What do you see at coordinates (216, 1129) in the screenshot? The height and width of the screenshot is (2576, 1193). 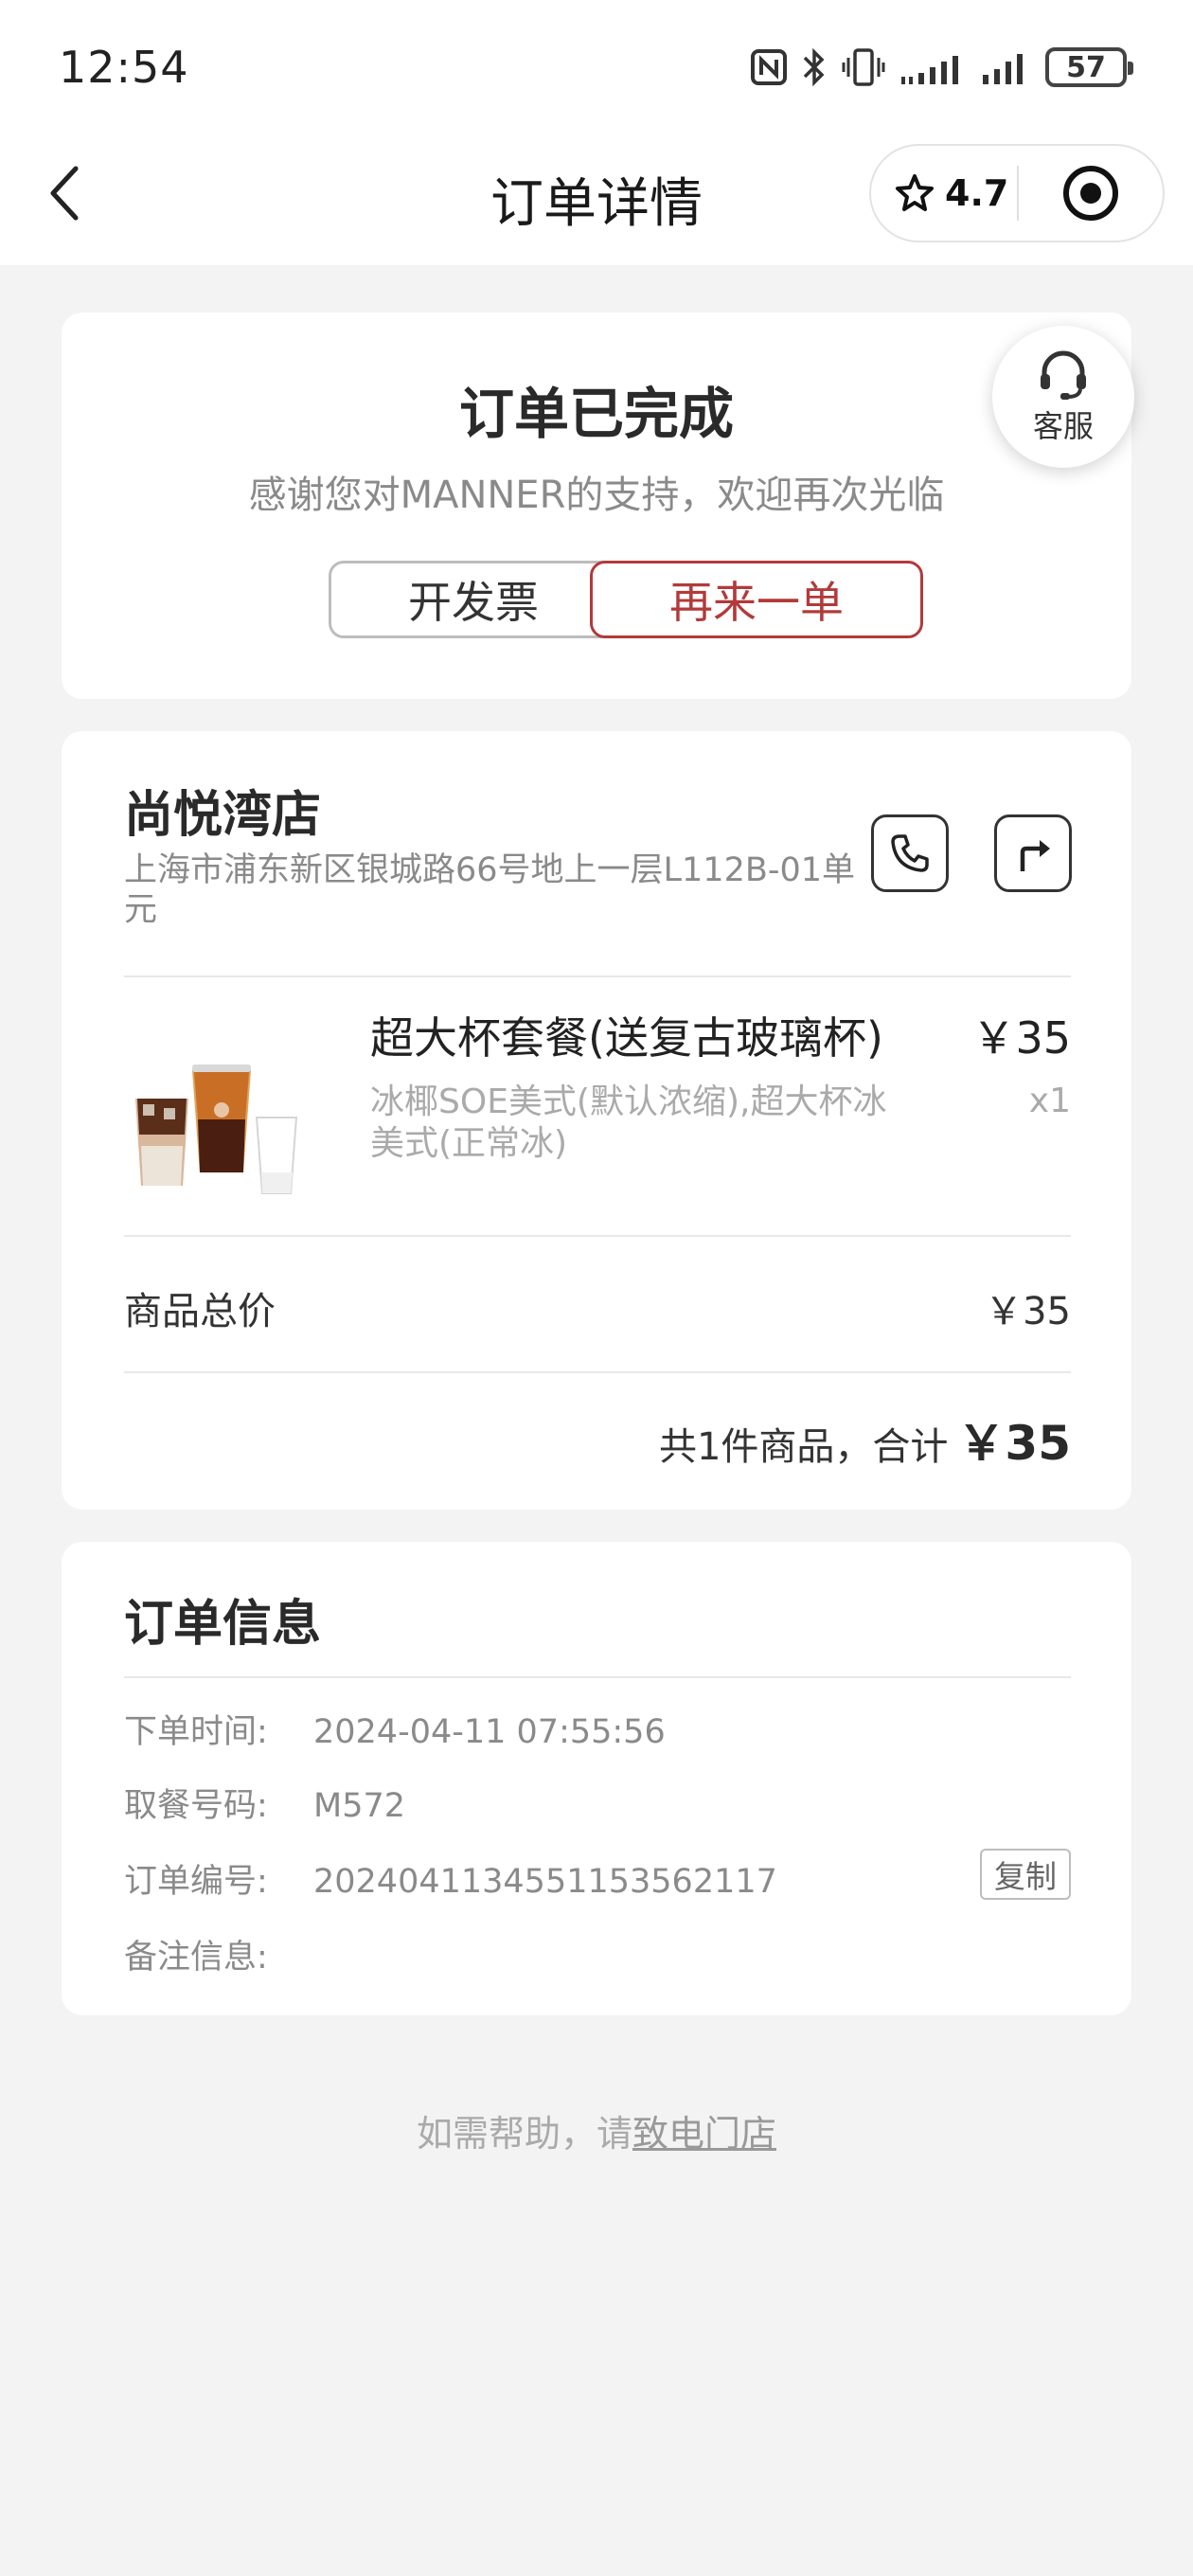 I see `product-image` at bounding box center [216, 1129].